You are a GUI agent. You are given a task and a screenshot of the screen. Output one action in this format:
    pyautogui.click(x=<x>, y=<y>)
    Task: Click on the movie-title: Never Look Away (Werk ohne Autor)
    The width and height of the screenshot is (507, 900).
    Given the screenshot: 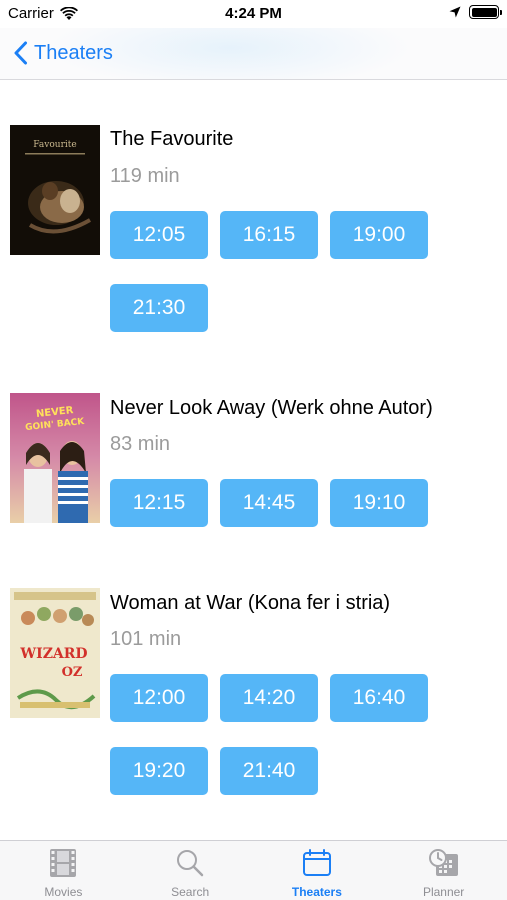 What is the action you would take?
    pyautogui.click(x=271, y=408)
    